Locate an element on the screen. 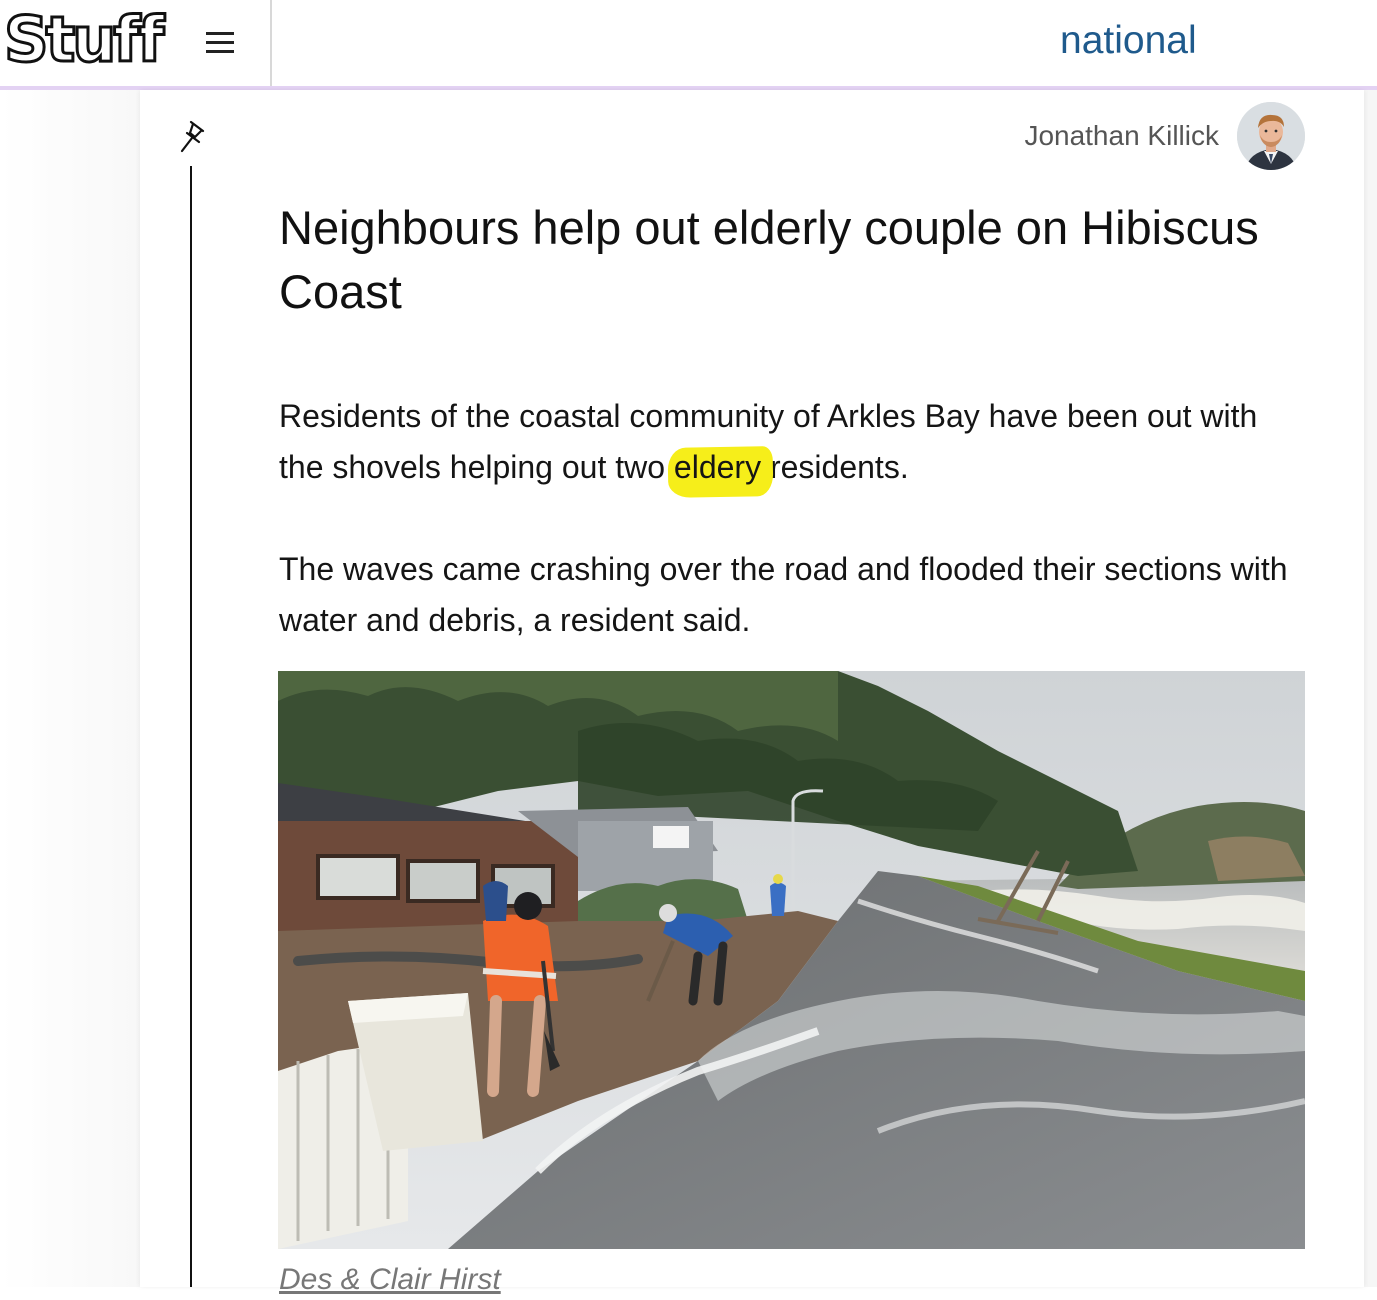 This screenshot has height=1300, width=1377. timeline-line is located at coordinates (191, 726).